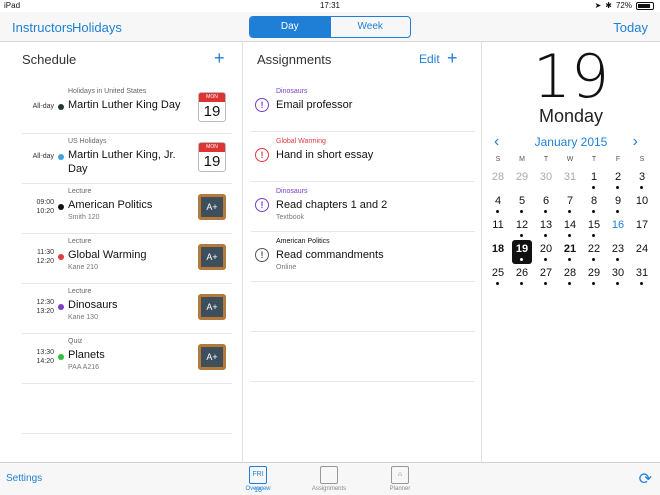  What do you see at coordinates (571, 142) in the screenshot?
I see `month-header: ‹ January 2015 ›` at bounding box center [571, 142].